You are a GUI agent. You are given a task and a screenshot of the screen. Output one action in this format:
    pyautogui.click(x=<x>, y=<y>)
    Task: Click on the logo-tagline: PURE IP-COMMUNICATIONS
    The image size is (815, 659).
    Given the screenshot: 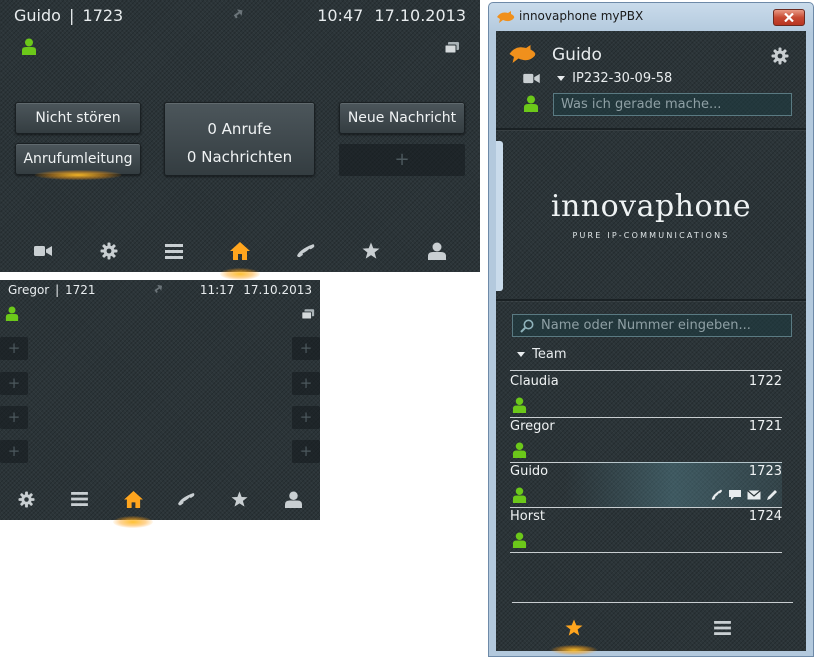 What is the action you would take?
    pyautogui.click(x=651, y=235)
    